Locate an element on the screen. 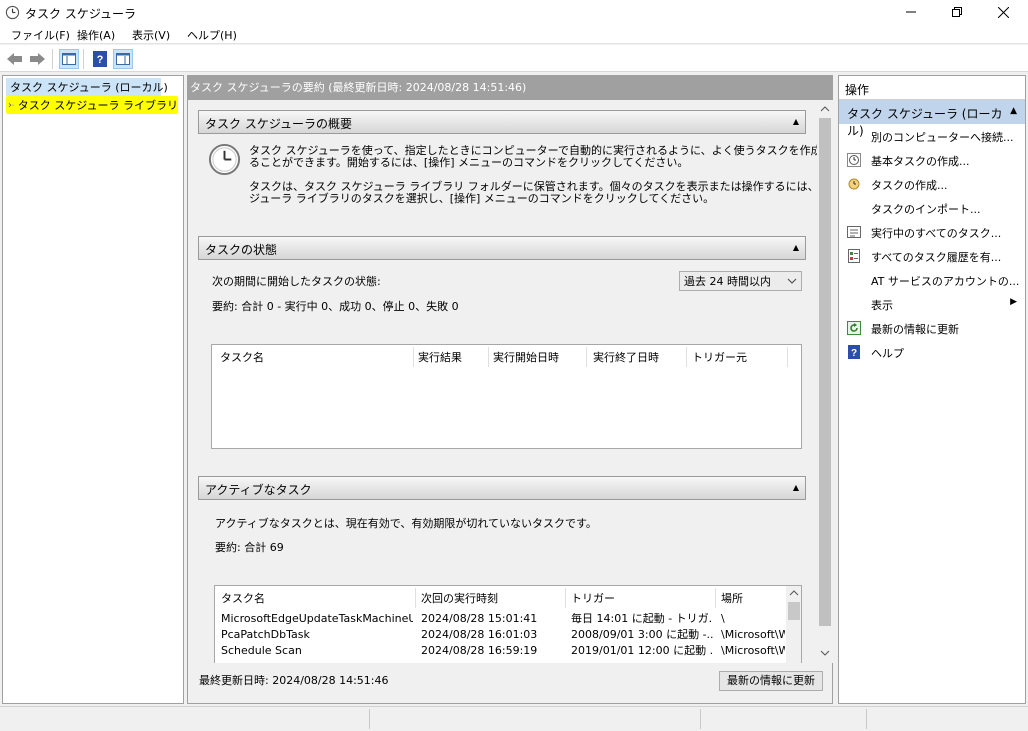 The width and height of the screenshot is (1028, 731). basic-task-icon is located at coordinates (854, 160).